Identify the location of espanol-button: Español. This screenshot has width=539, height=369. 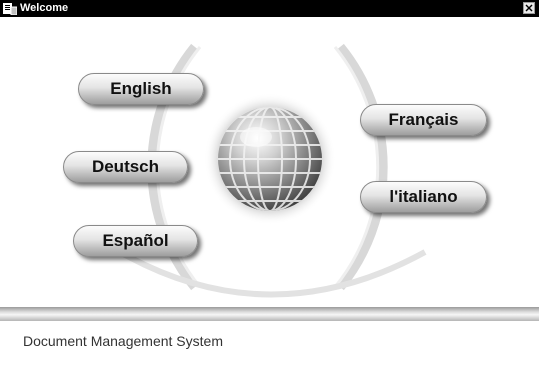
(135, 241).